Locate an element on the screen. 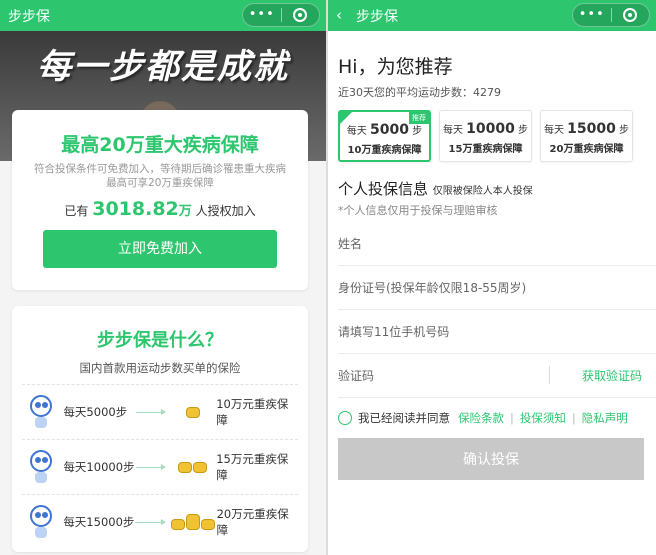 The width and height of the screenshot is (656, 555). plan-coverage: 20万重疾病保障 is located at coordinates (586, 149).